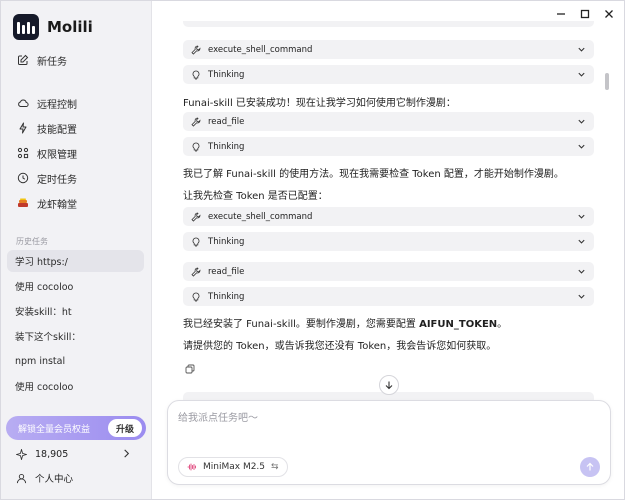 The image size is (625, 500). What do you see at coordinates (502, 324) in the screenshot?
I see `message-text: 。` at bounding box center [502, 324].